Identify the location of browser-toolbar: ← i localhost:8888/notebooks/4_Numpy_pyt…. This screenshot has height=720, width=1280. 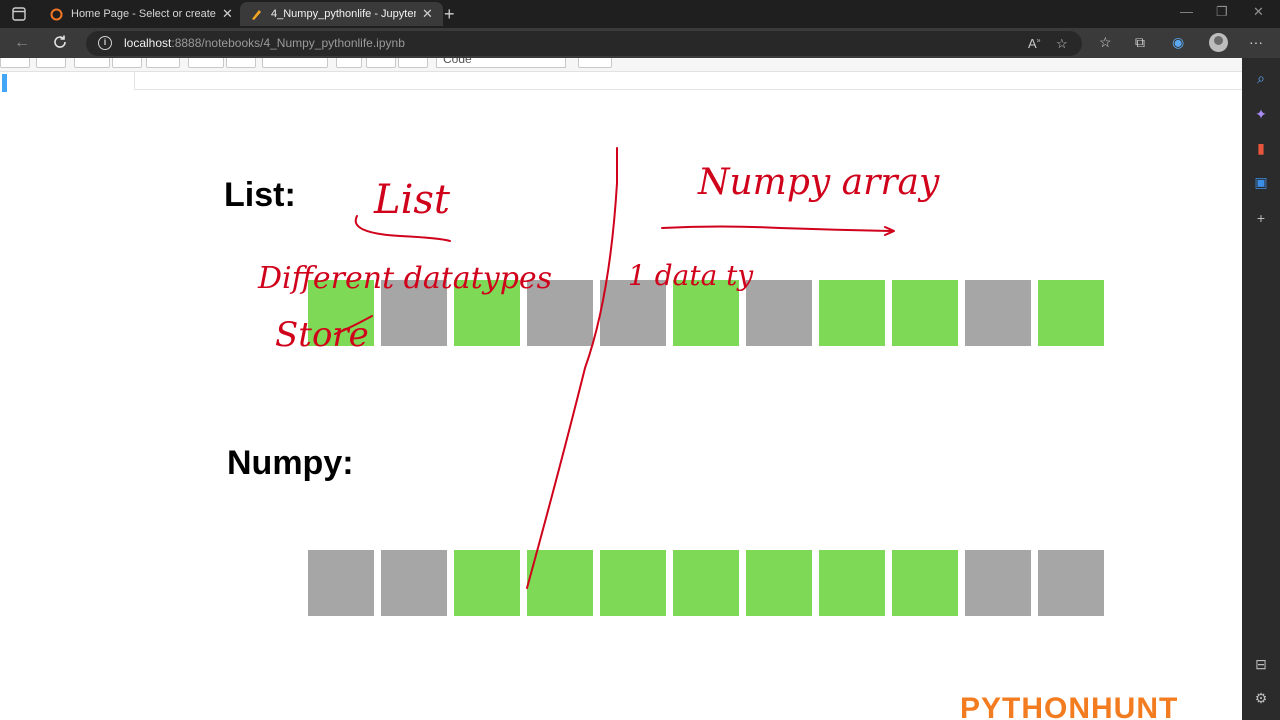
(640, 43).